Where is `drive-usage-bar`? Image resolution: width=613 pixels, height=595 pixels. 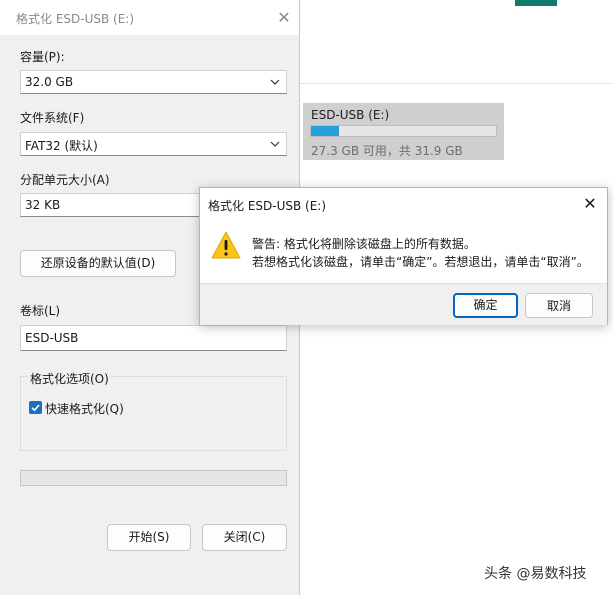
drive-usage-bar is located at coordinates (403, 131).